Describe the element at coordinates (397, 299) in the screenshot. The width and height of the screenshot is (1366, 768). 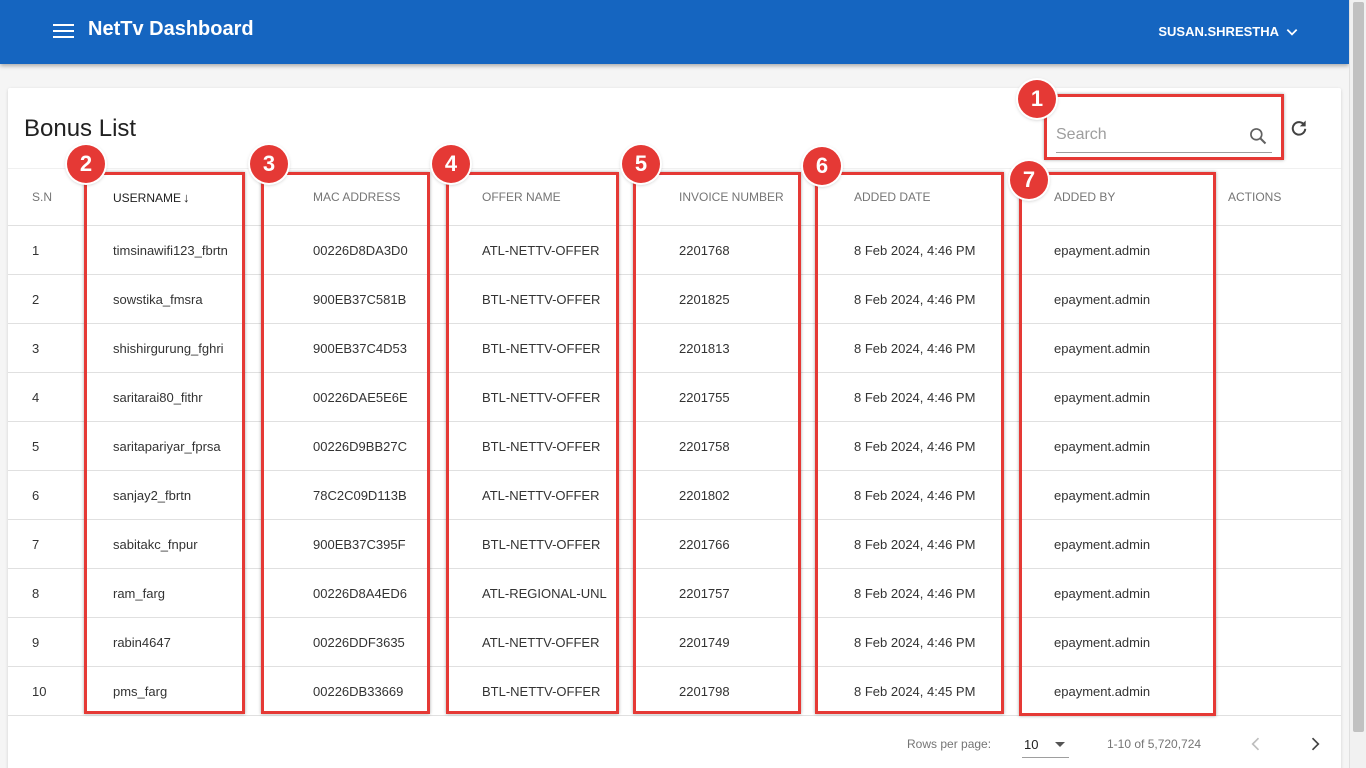
I see `cell-mac-address: 900EB37C581B` at that location.